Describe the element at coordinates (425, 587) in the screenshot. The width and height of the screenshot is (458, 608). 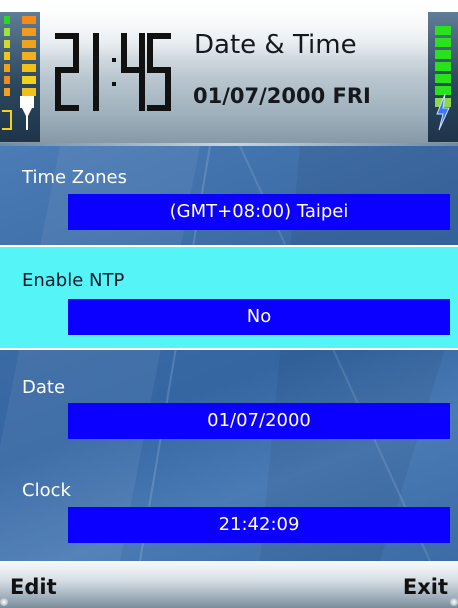
I see `exit-softkey: Exit` at that location.